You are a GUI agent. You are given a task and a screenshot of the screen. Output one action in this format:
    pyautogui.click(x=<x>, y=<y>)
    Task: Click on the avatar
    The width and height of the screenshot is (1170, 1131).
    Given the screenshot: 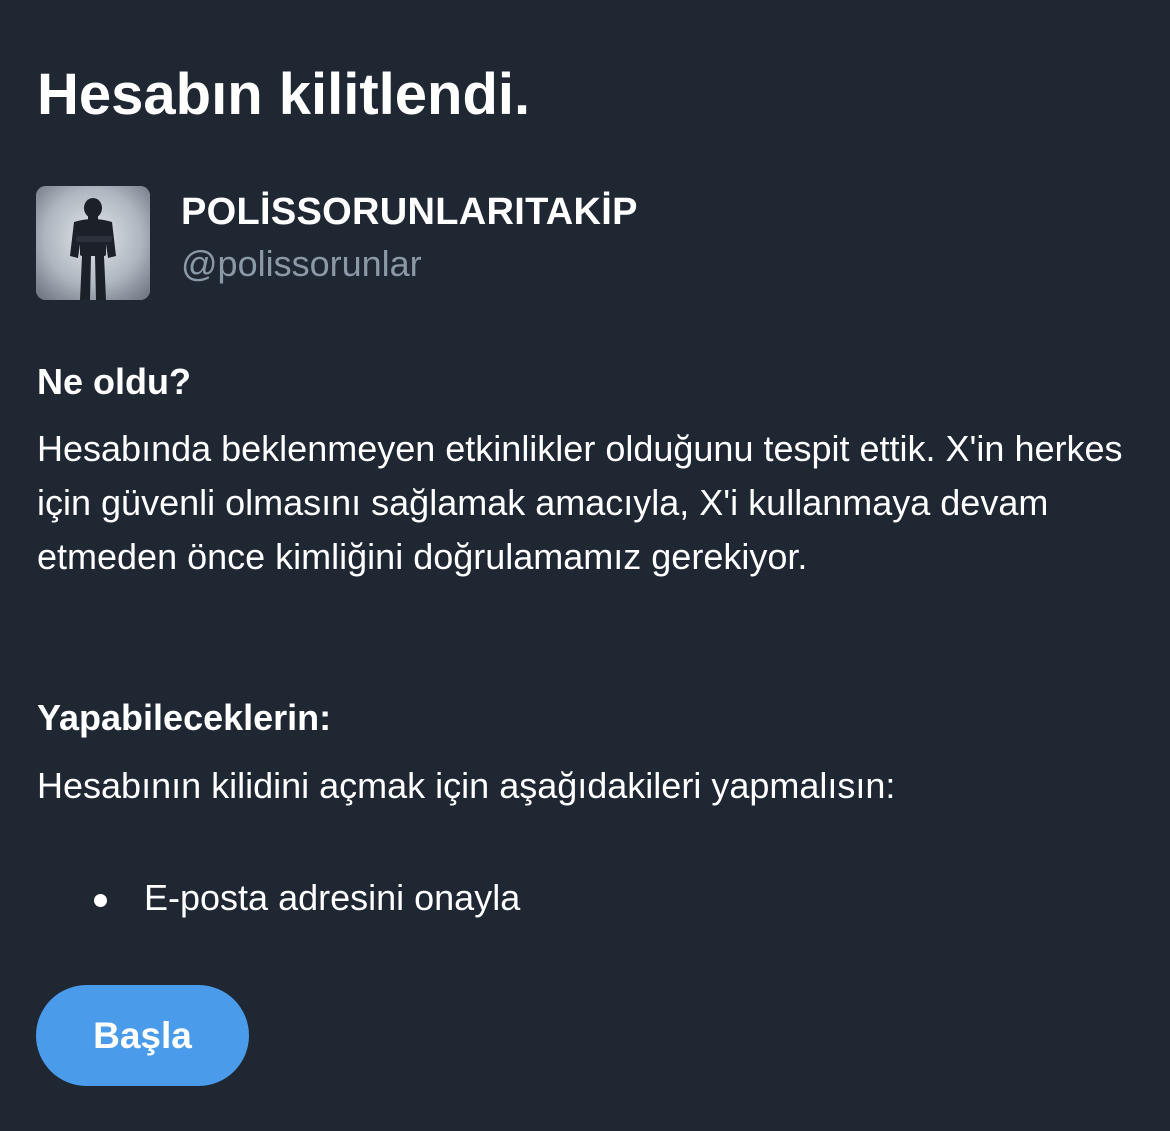 What is the action you would take?
    pyautogui.click(x=93, y=243)
    